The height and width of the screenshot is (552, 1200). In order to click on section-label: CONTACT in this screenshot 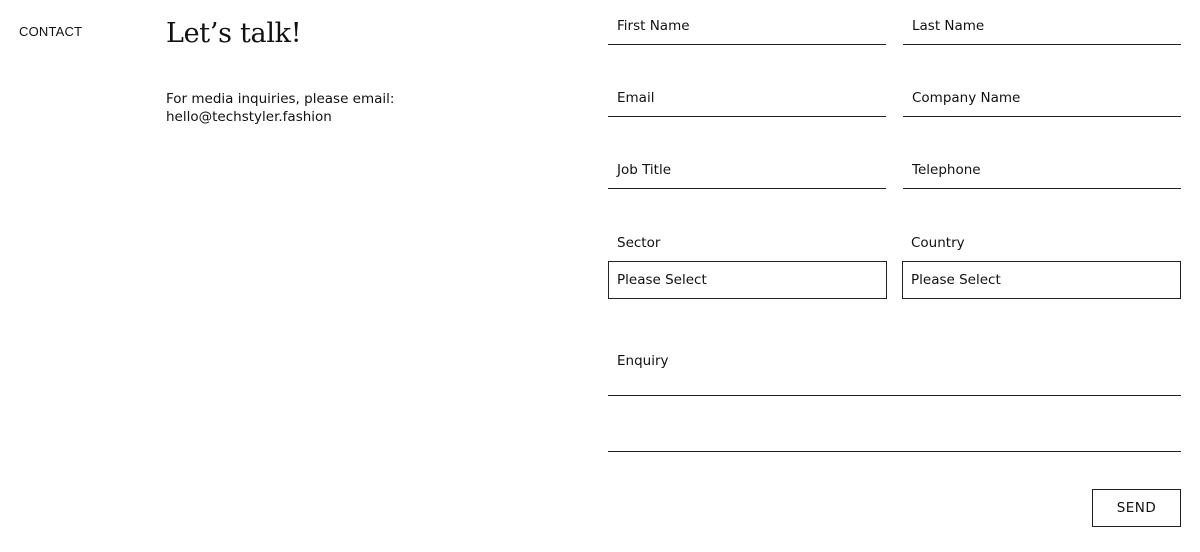, I will do `click(51, 31)`.